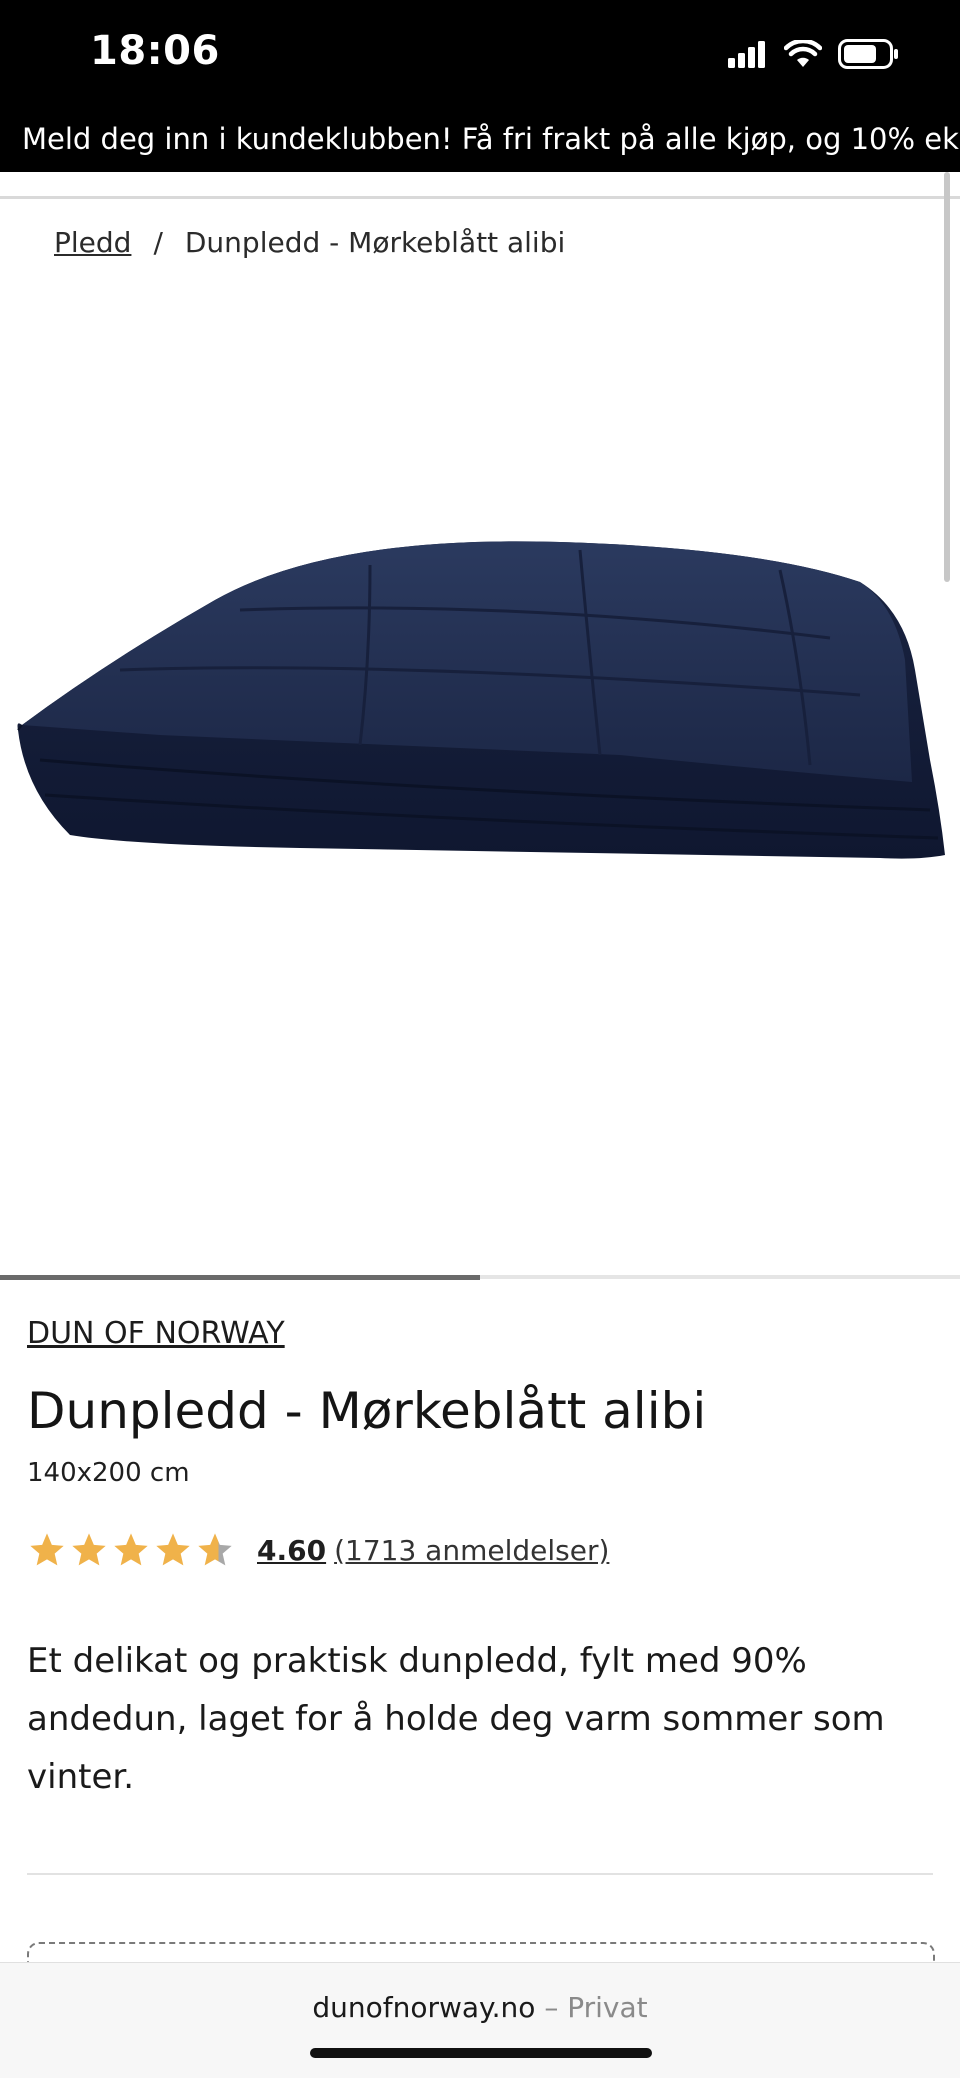 This screenshot has height=2078, width=960. What do you see at coordinates (480, 197) in the screenshot?
I see `header-divider` at bounding box center [480, 197].